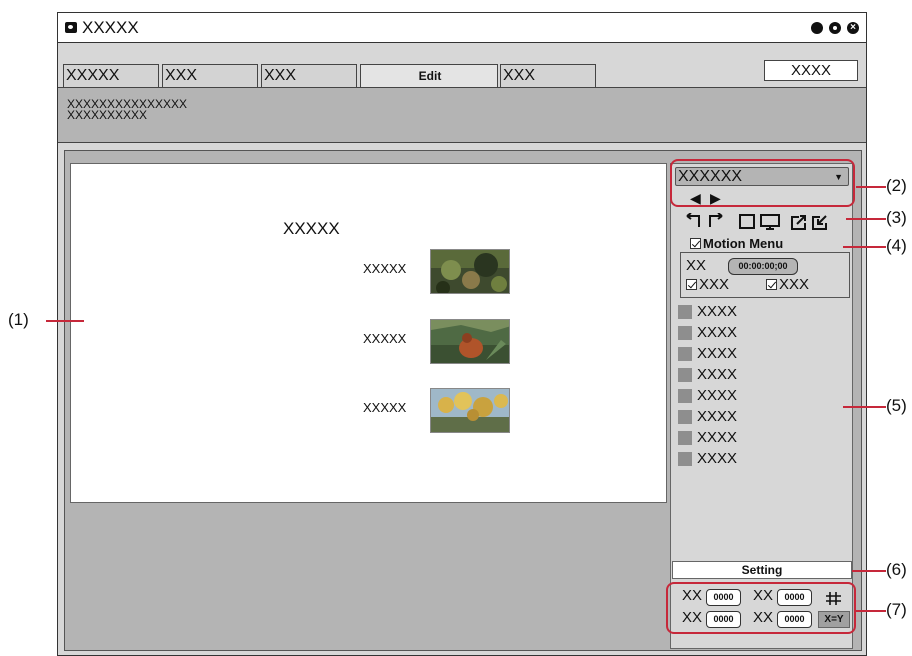 The width and height of the screenshot is (912, 656). I want to click on info-bar: XXXXXXXXXXXXXXX XXXXXXXXXX, so click(462, 115).